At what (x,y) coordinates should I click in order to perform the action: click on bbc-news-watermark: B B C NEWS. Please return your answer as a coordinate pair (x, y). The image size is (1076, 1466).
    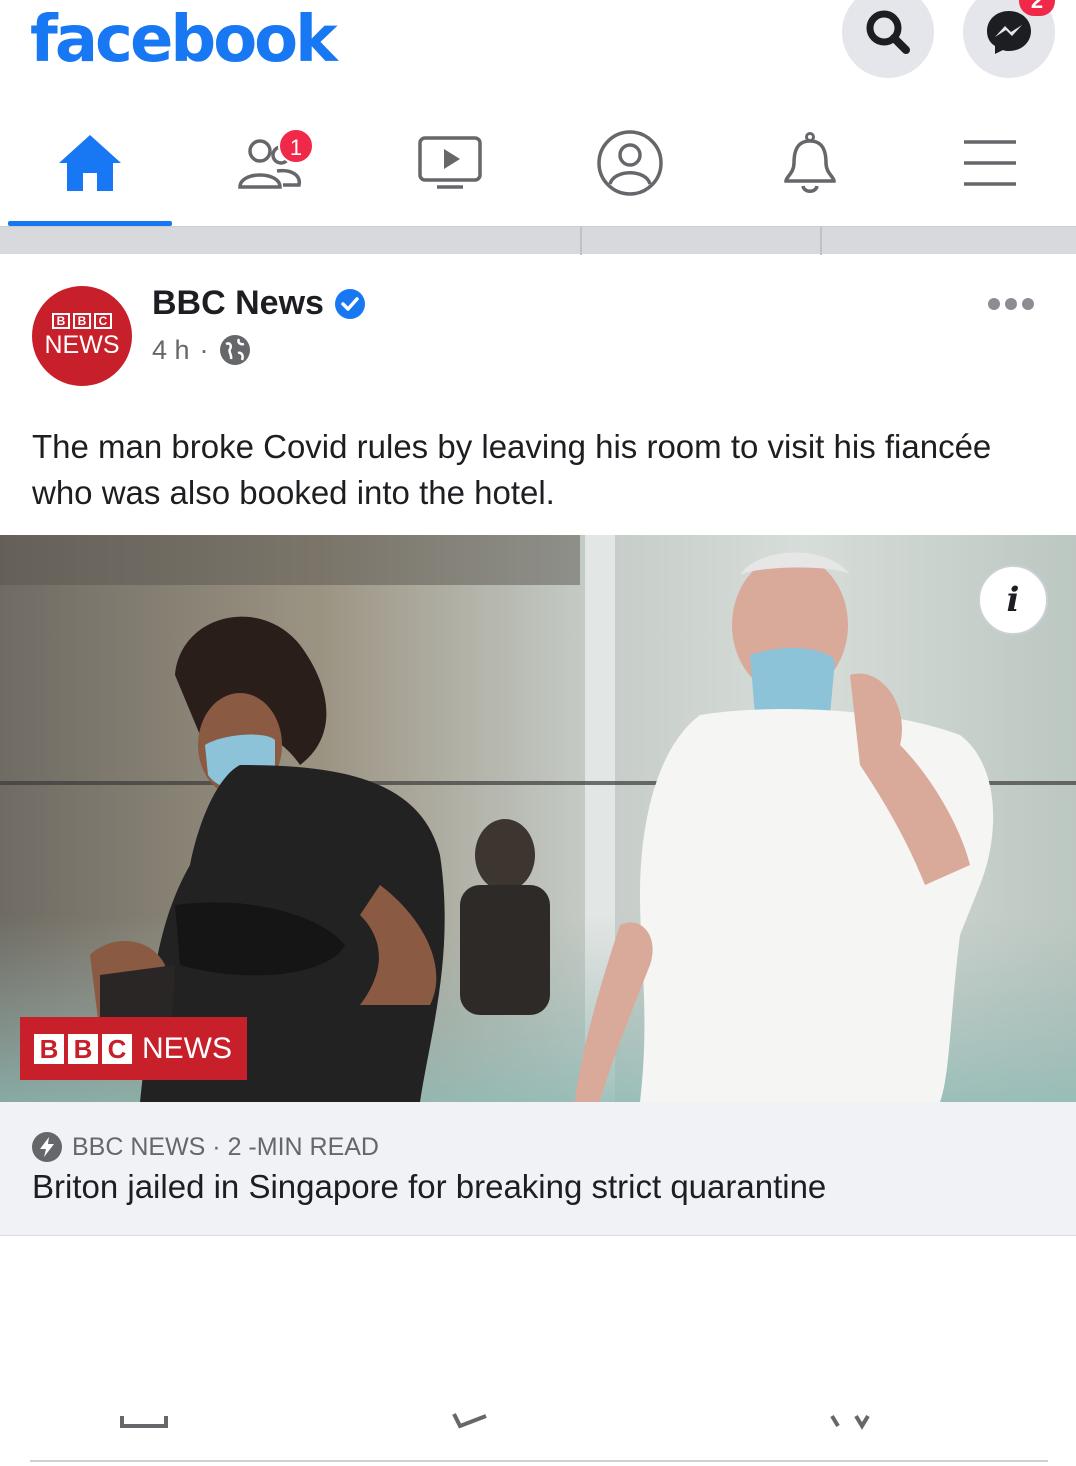
    Looking at the image, I should click on (133, 1048).